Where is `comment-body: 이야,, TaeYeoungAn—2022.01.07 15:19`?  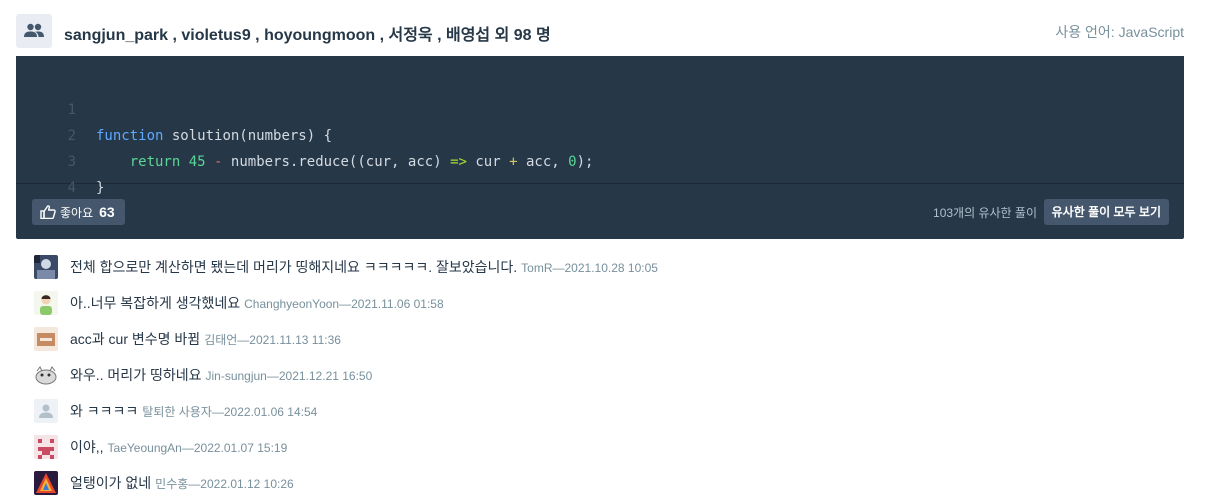
comment-body: 이야,, TaeYeoungAn—2022.01.07 15:19 is located at coordinates (178, 447).